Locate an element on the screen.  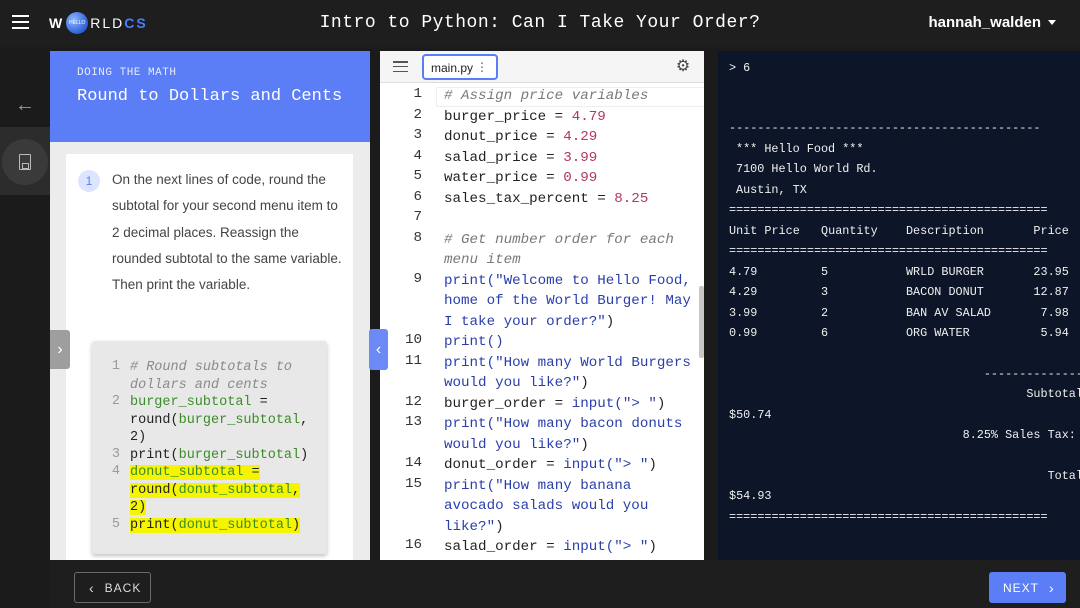
back-arrow-icon: ← is located at coordinates (25, 105).